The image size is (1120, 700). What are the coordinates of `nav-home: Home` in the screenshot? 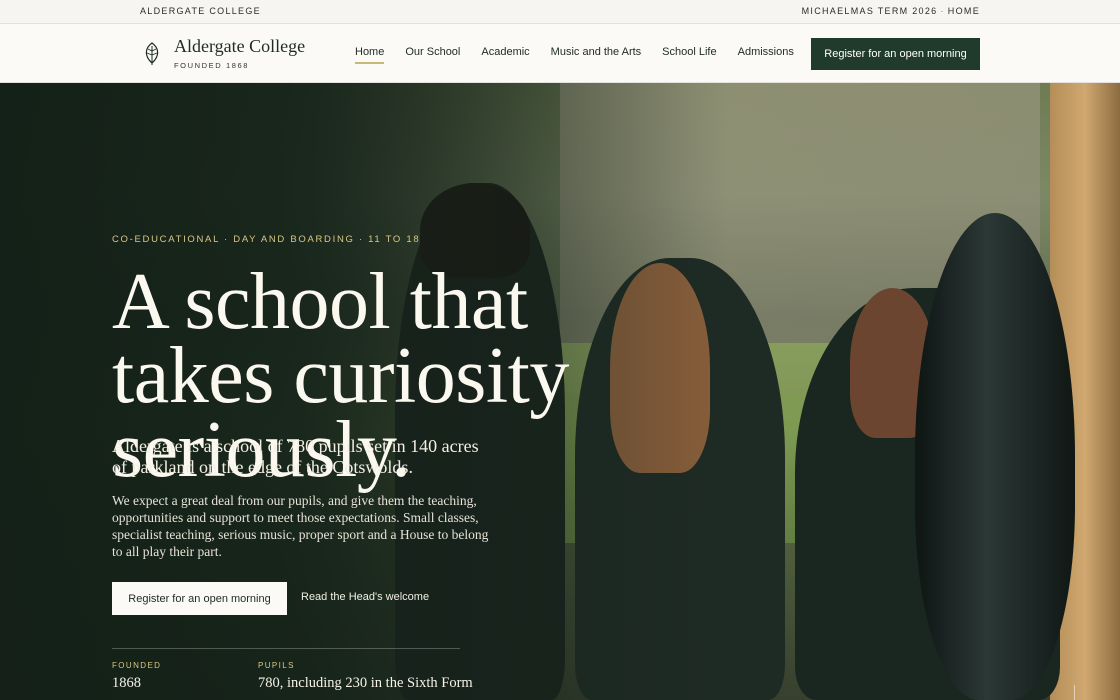 It's located at (370, 55).